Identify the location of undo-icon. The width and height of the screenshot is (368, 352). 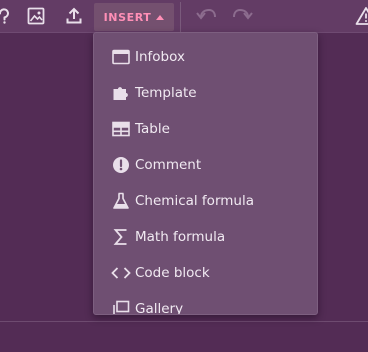
(206, 16).